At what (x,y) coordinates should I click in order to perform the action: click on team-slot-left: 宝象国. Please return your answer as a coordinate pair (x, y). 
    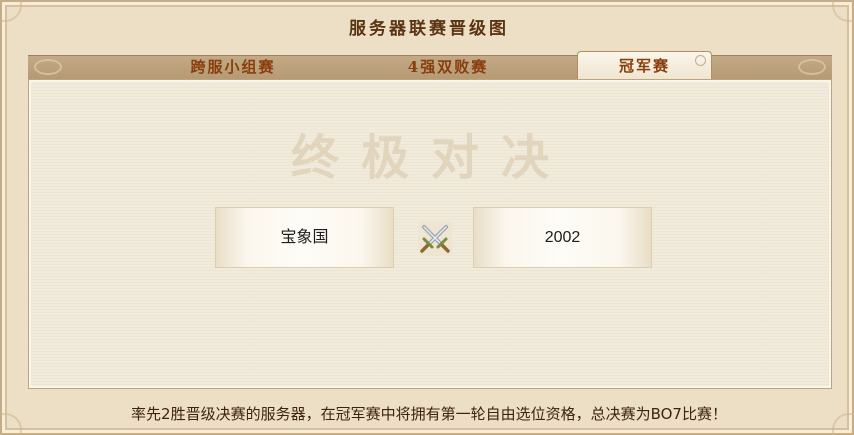
    Looking at the image, I should click on (304, 237).